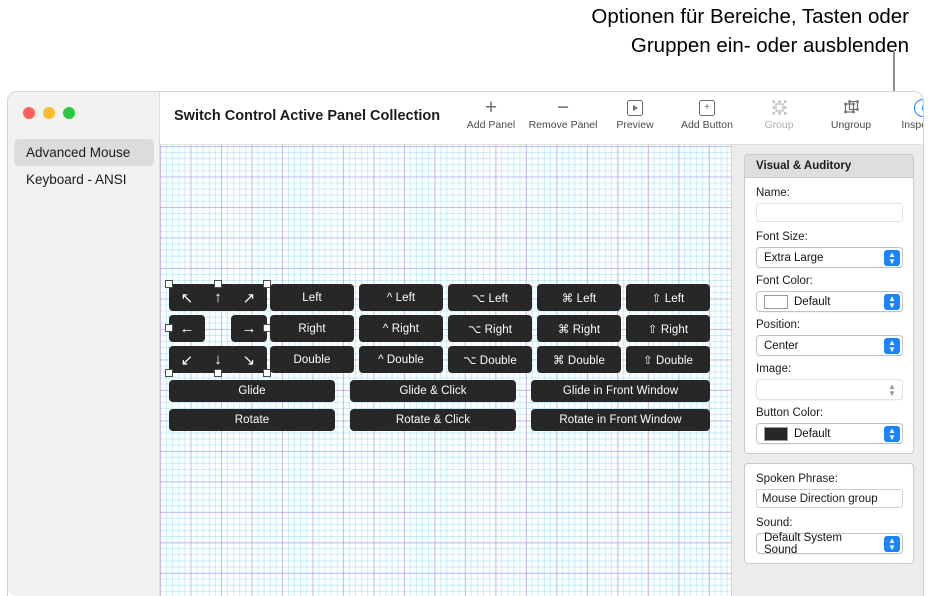  I want to click on inspector-button: i Inspector, so click(905, 112).